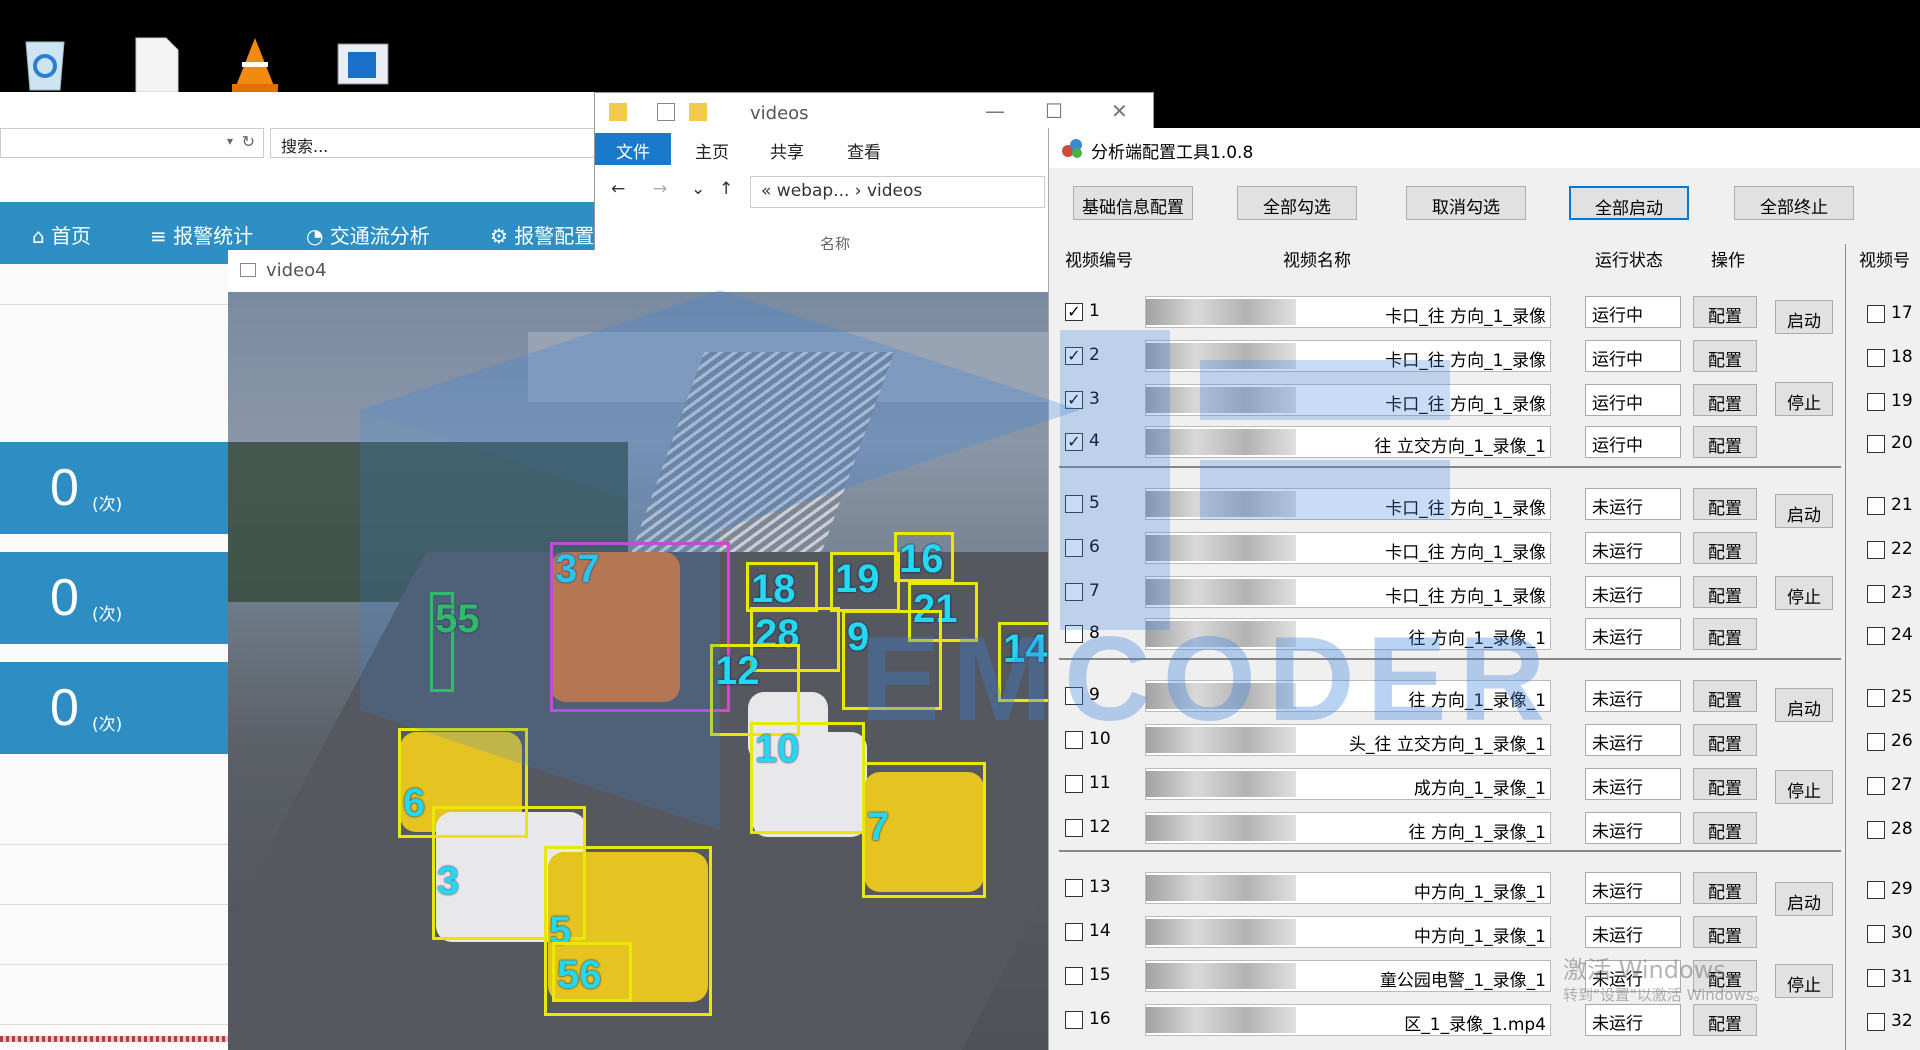  Describe the element at coordinates (45, 64) in the screenshot. I see `recycle-bin-icon` at that location.